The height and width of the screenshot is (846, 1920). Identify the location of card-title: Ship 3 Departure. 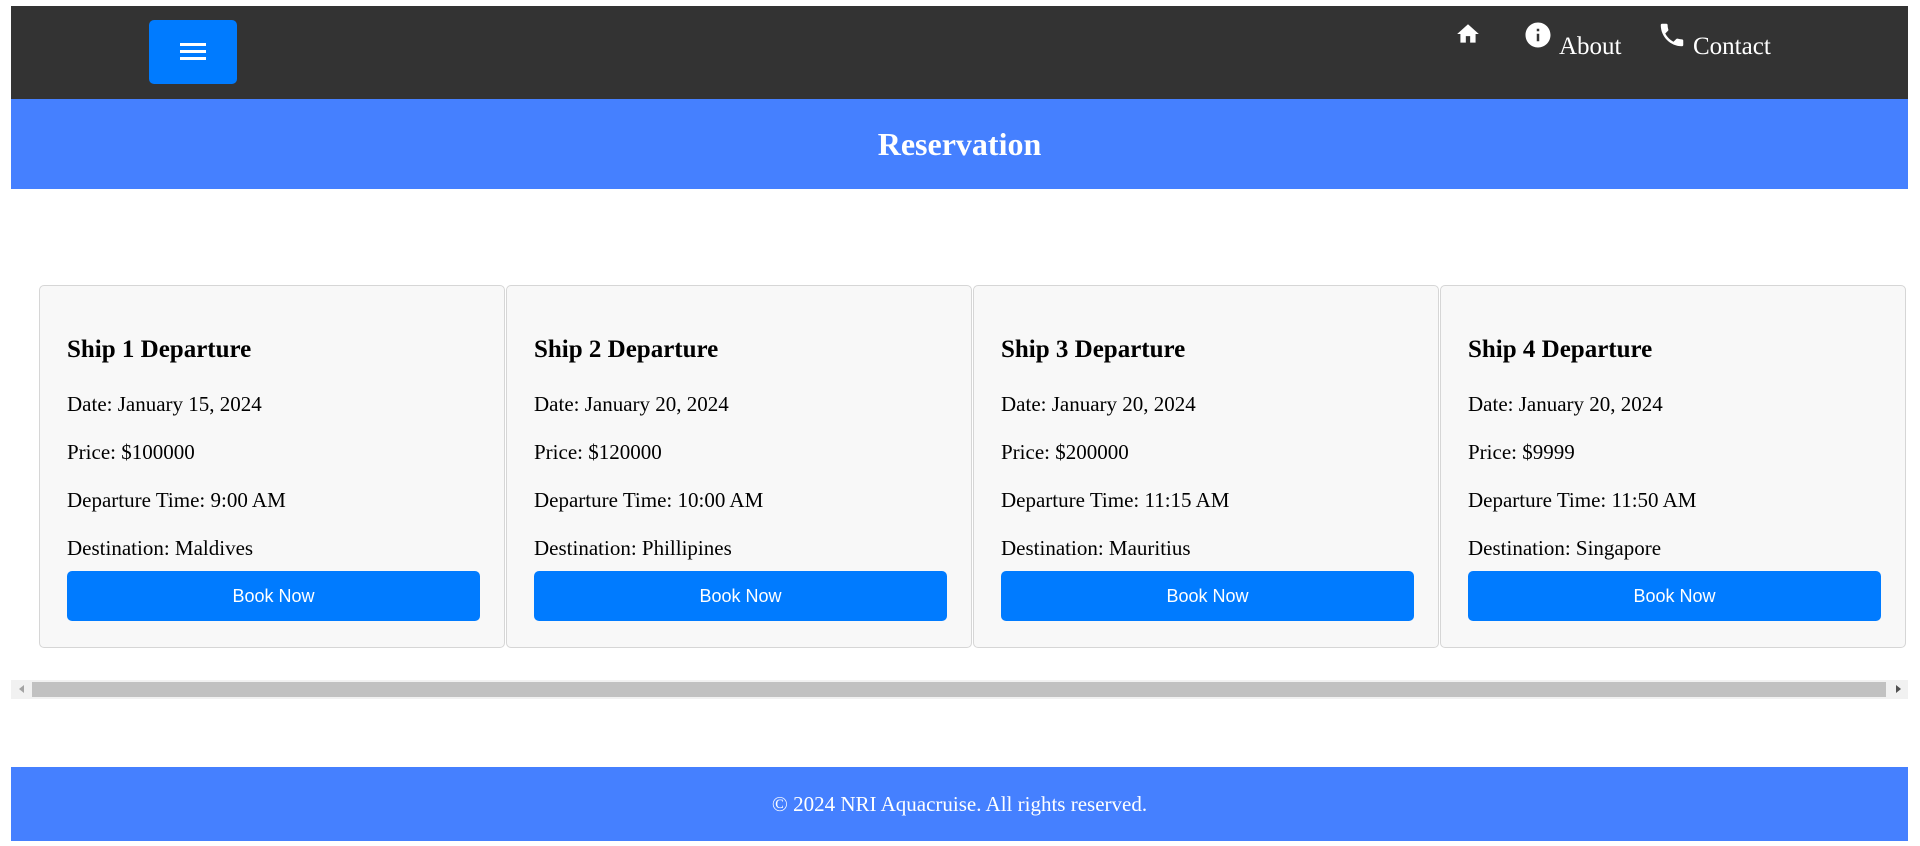
(1093, 349).